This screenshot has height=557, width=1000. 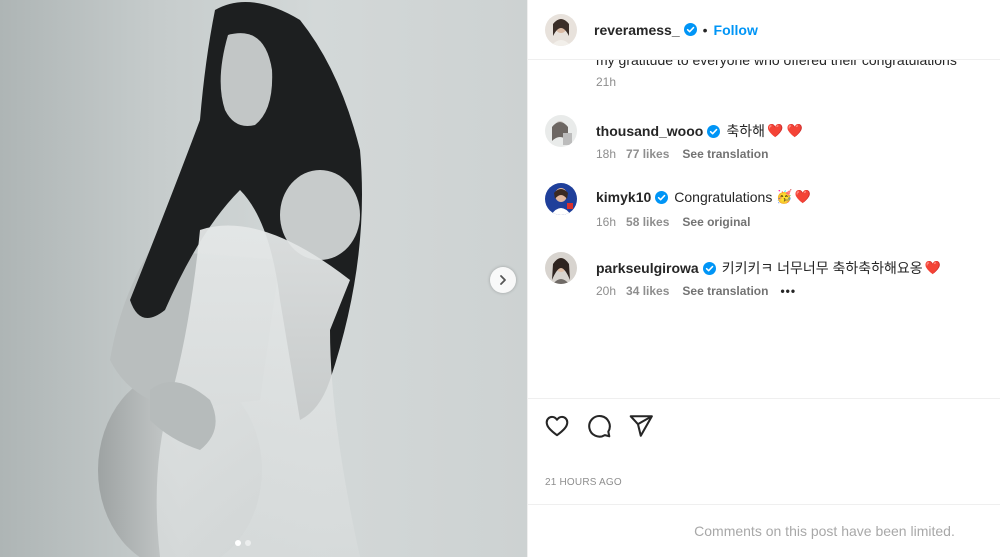 What do you see at coordinates (561, 29) in the screenshot?
I see `author-avatar` at bounding box center [561, 29].